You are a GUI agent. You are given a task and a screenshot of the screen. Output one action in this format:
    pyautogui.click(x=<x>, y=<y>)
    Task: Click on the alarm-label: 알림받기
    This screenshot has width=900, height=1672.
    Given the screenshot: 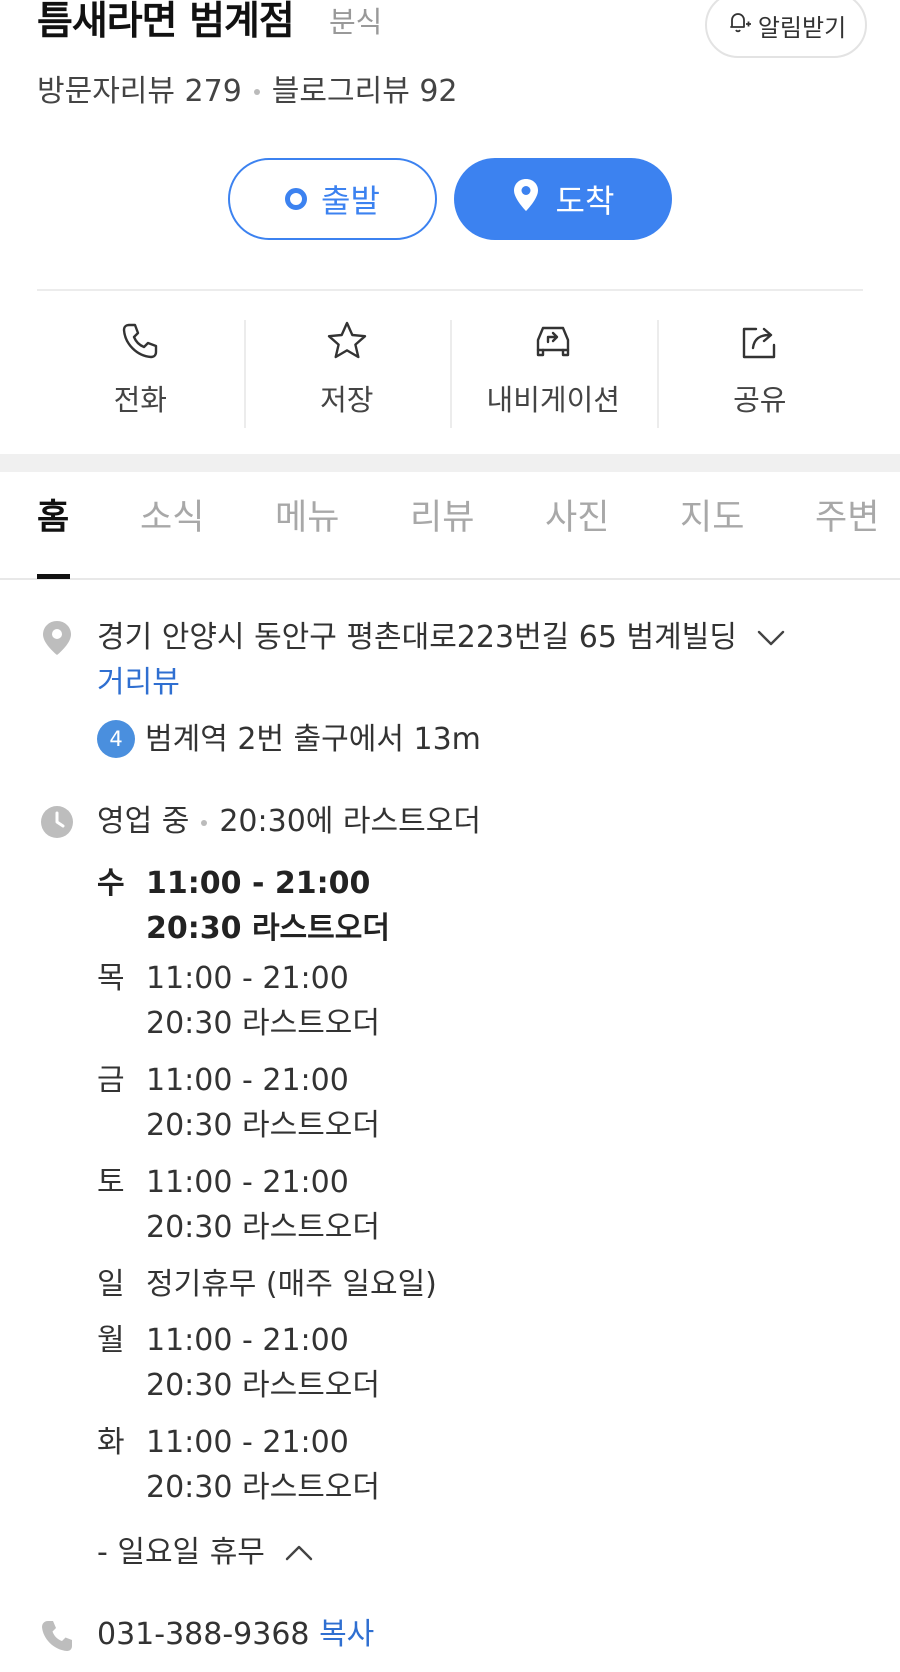 What is the action you would take?
    pyautogui.click(x=802, y=27)
    